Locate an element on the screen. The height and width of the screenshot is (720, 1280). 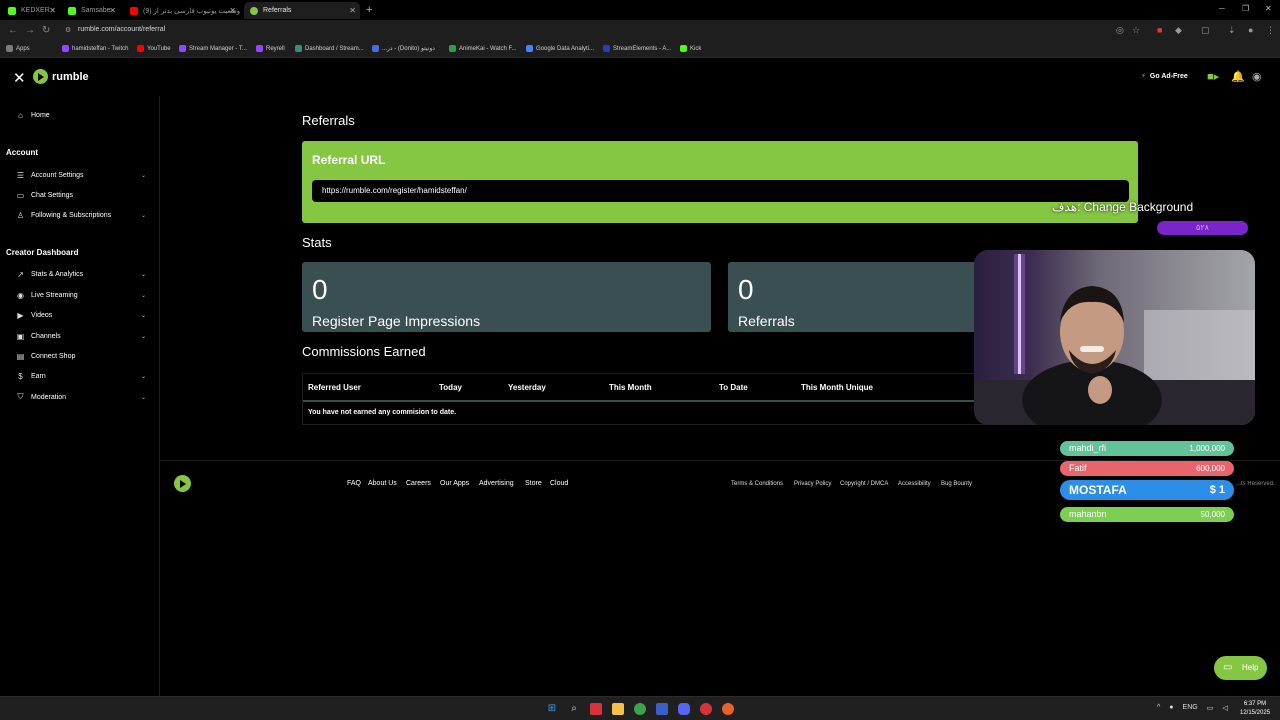
table-divider is located at coordinates (652, 401).